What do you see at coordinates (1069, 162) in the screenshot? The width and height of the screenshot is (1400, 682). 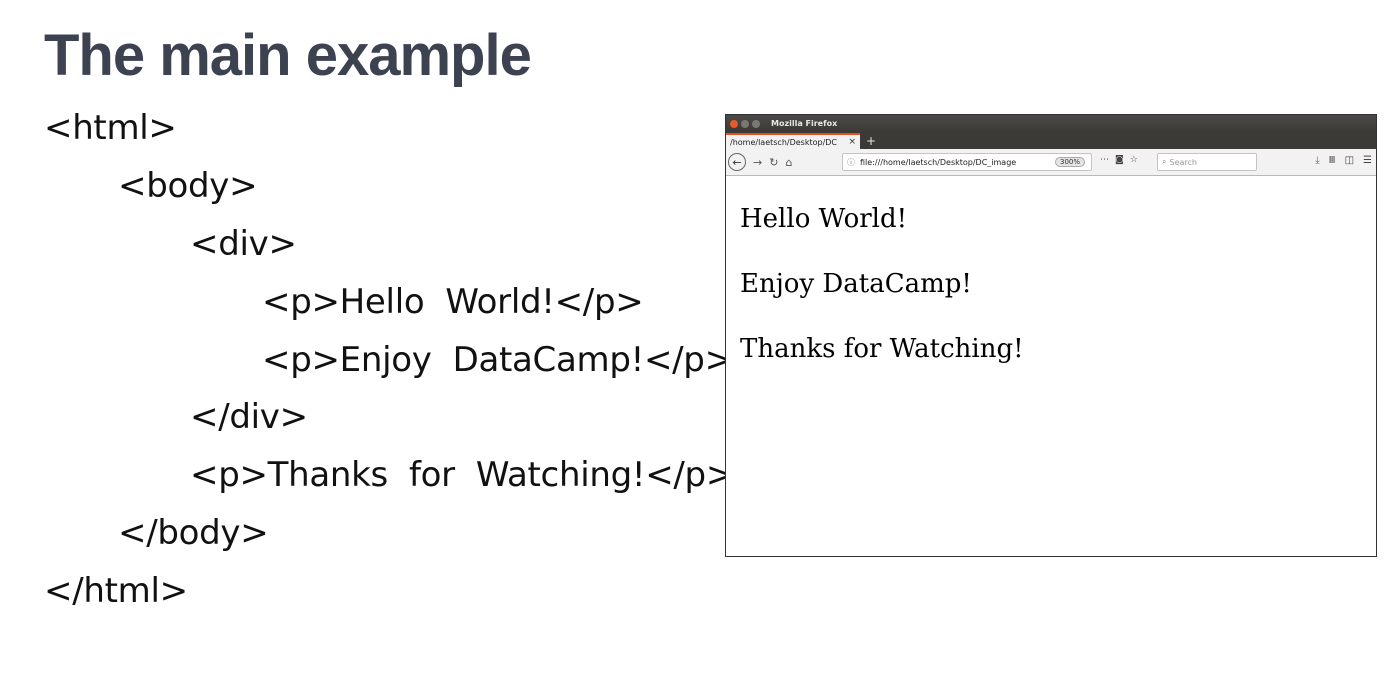 I see `zoom-level-badge: 300%` at bounding box center [1069, 162].